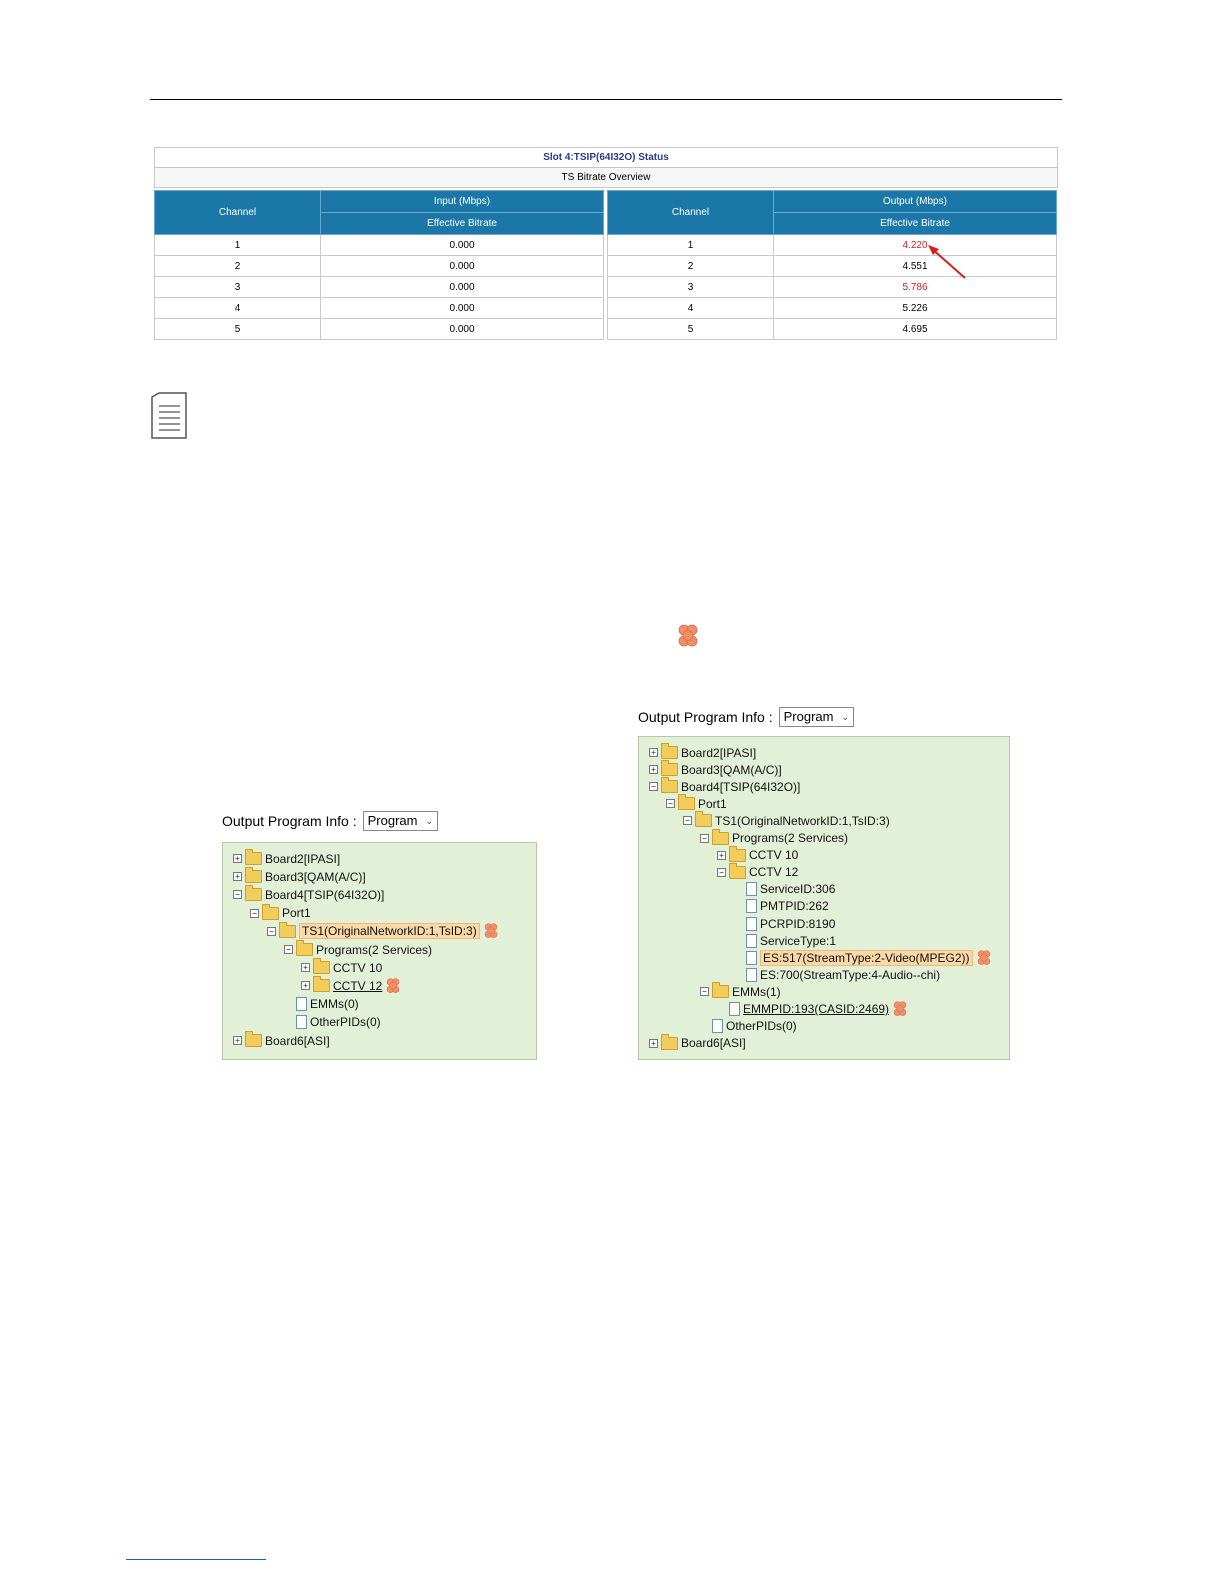 This screenshot has height=1584, width=1224. I want to click on right-tree-node: OtherPIDs(0), so click(748, 1026).